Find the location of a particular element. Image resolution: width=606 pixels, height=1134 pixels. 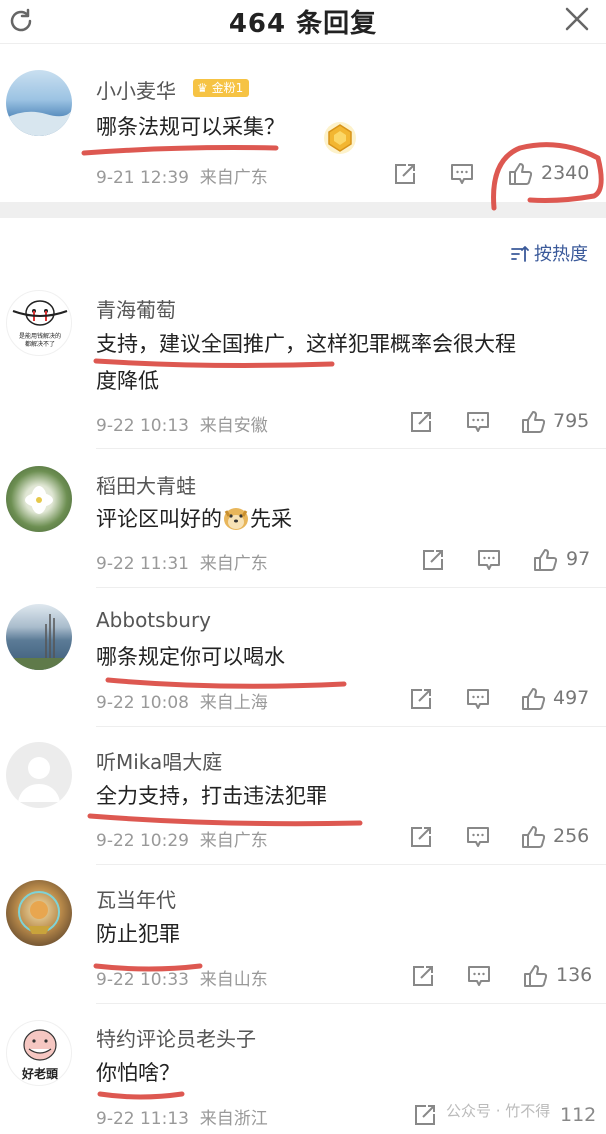

comment-author: 青海葡萄 is located at coordinates (136, 308).